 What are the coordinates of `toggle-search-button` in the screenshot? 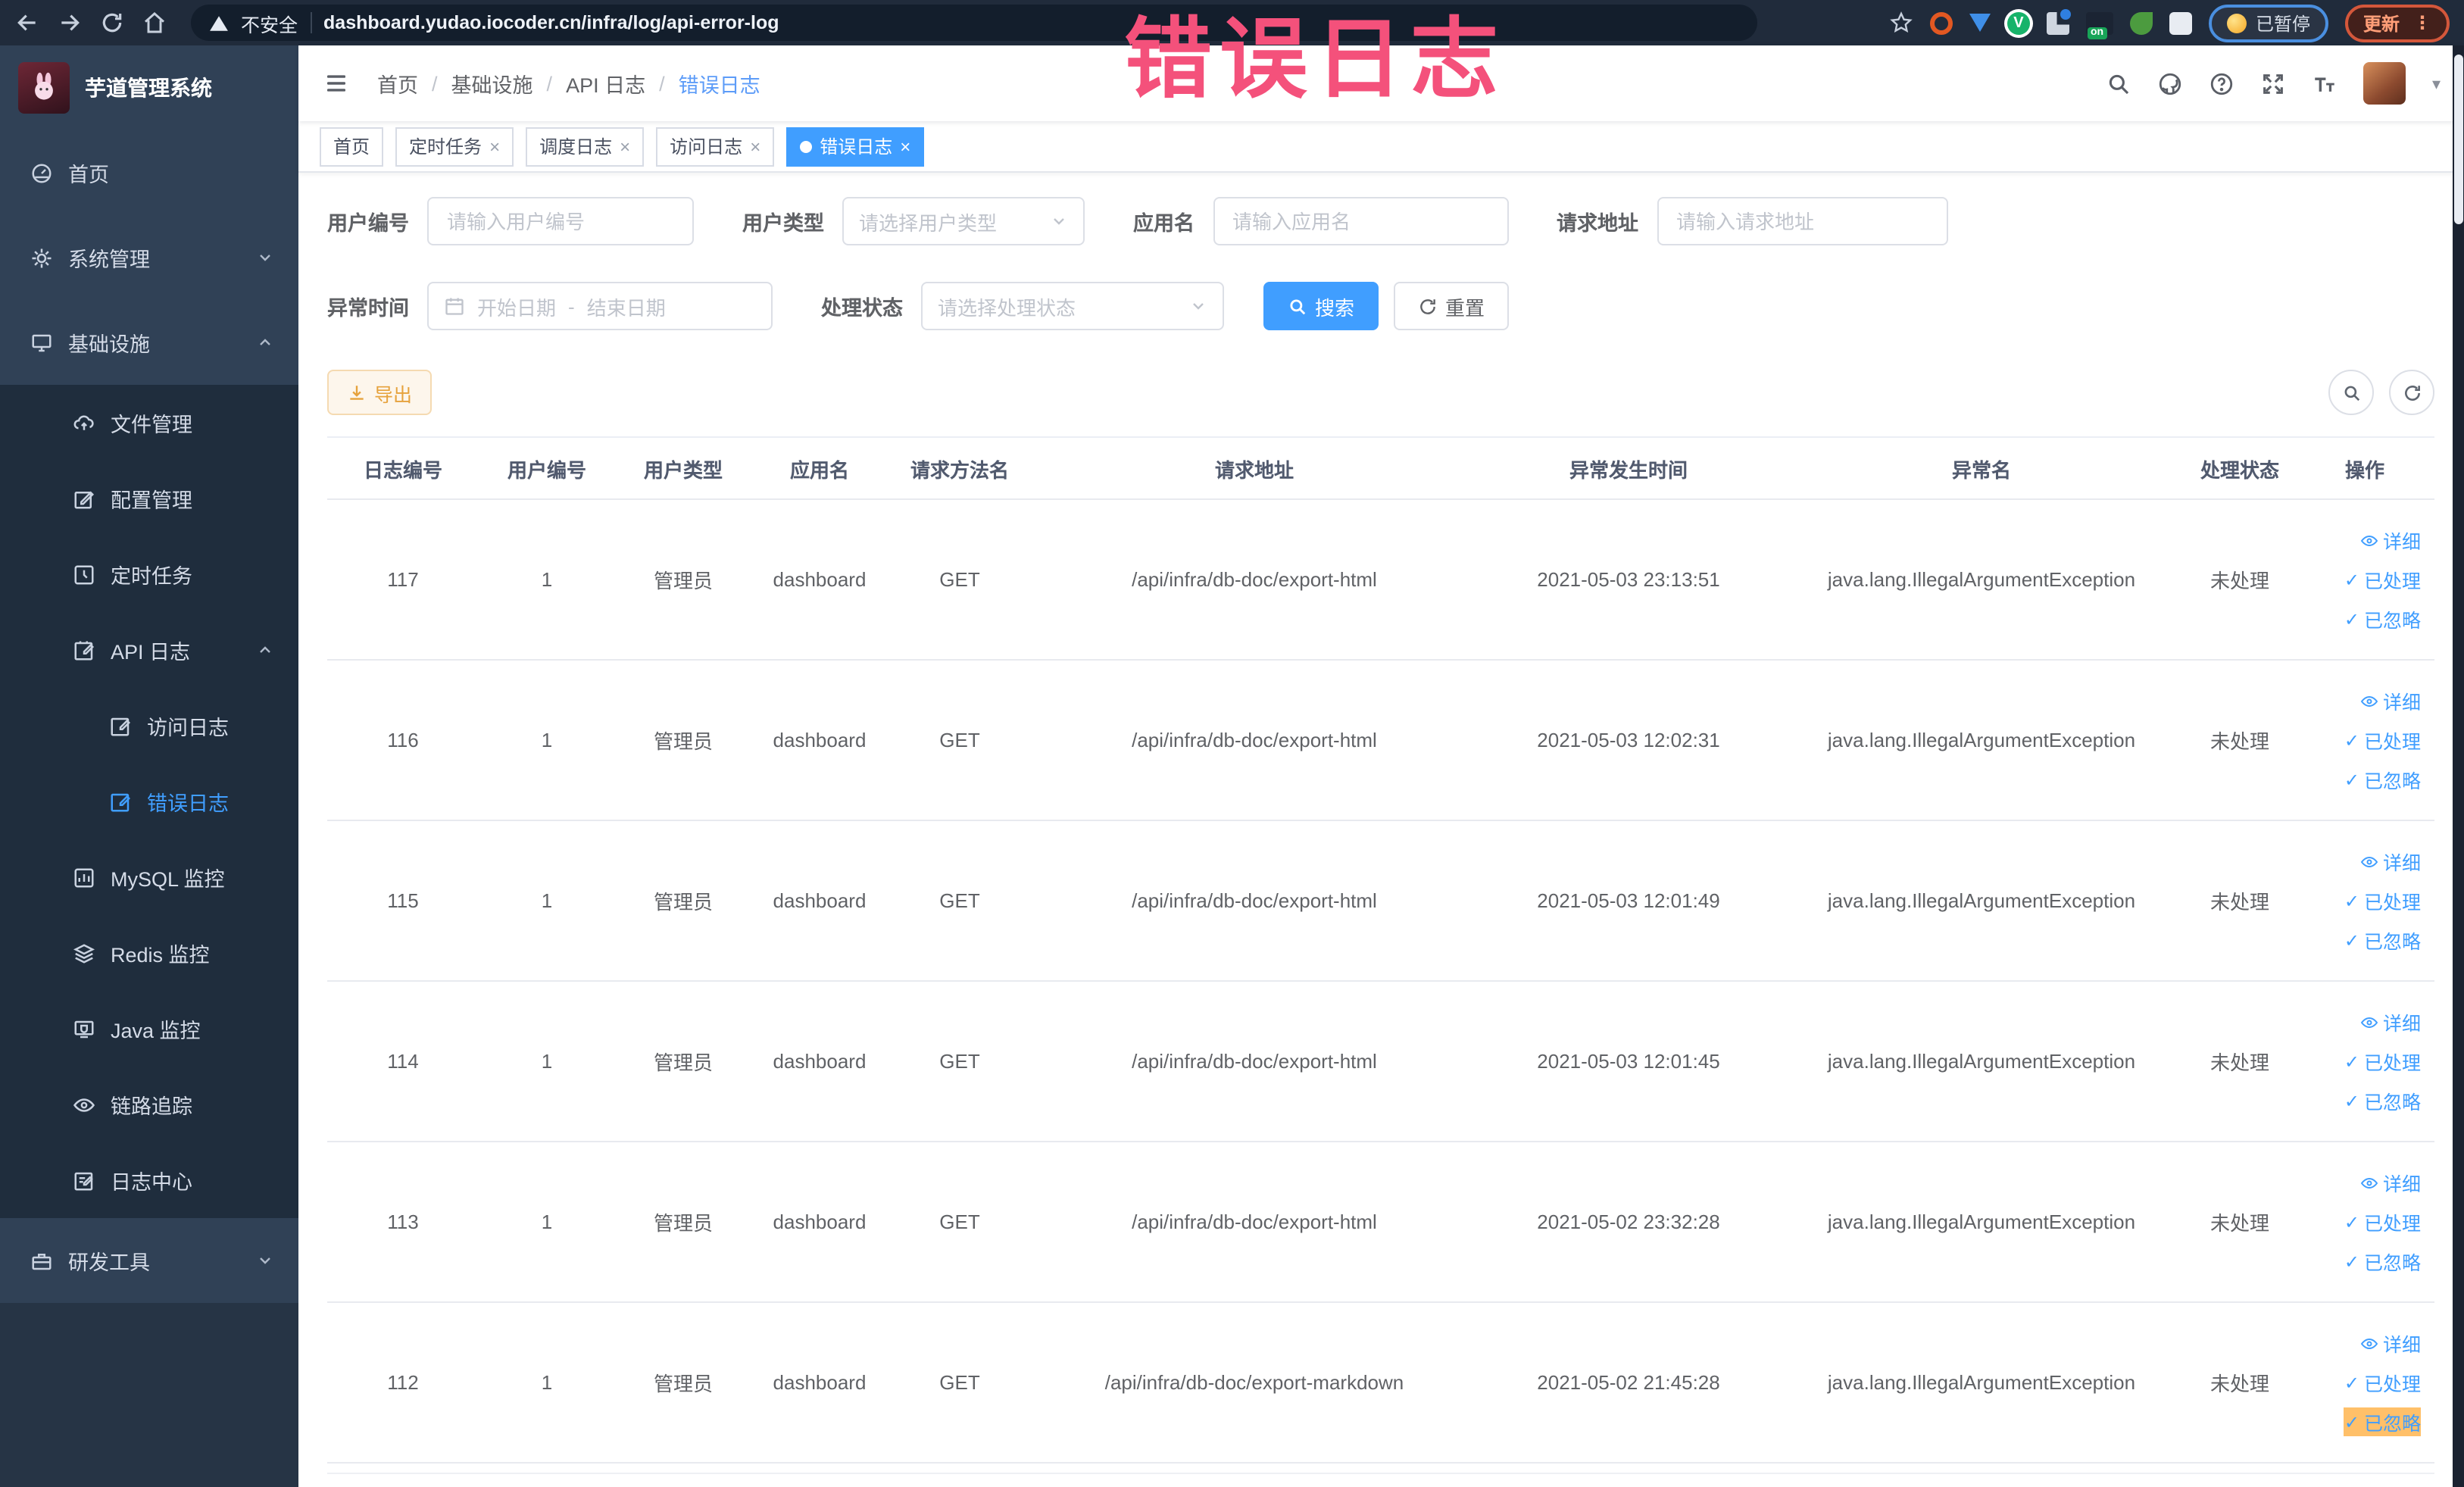 It's located at (2351, 392).